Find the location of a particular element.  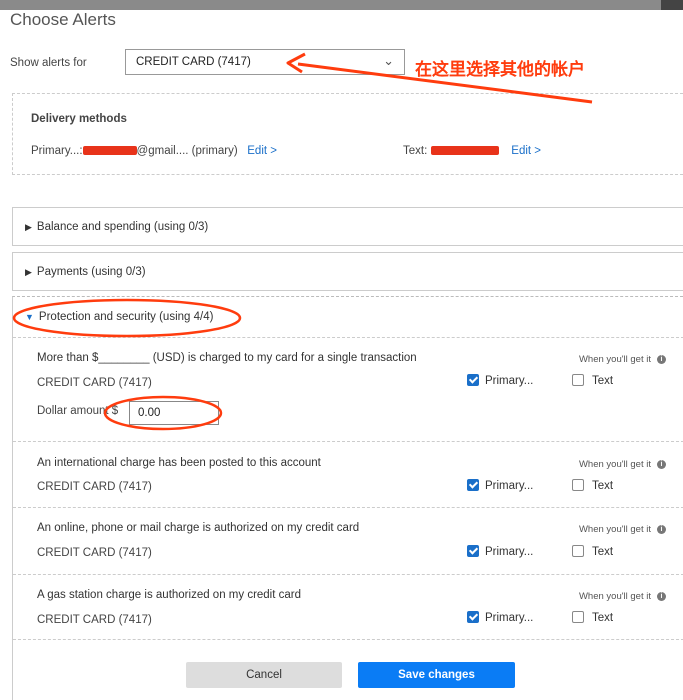

triangle-down-icon: ▼ is located at coordinates (29, 317).